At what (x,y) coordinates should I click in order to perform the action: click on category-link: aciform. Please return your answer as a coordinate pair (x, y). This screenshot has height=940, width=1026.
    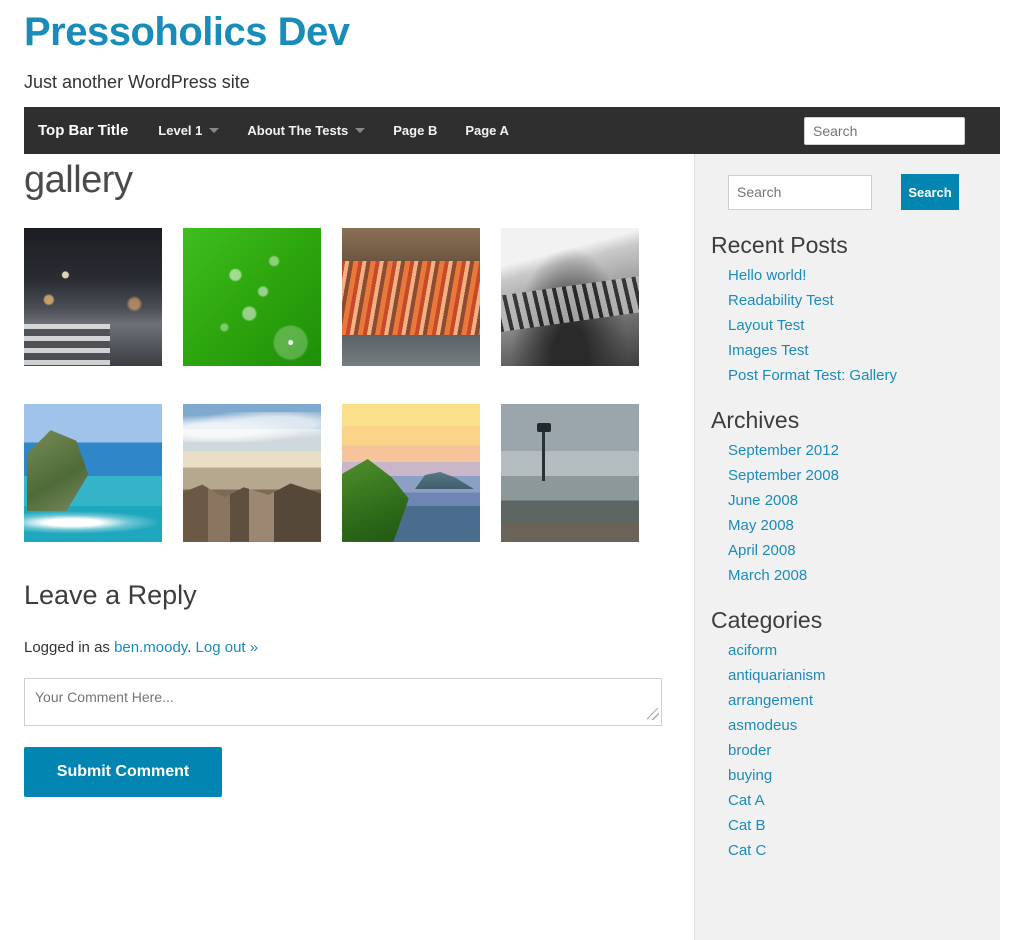
    Looking at the image, I should click on (752, 650).